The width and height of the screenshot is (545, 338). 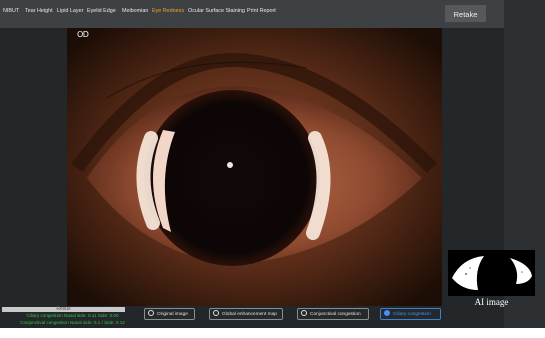 I want to click on option-ciliary-congestion: Ciliary congestion, so click(x=410, y=314).